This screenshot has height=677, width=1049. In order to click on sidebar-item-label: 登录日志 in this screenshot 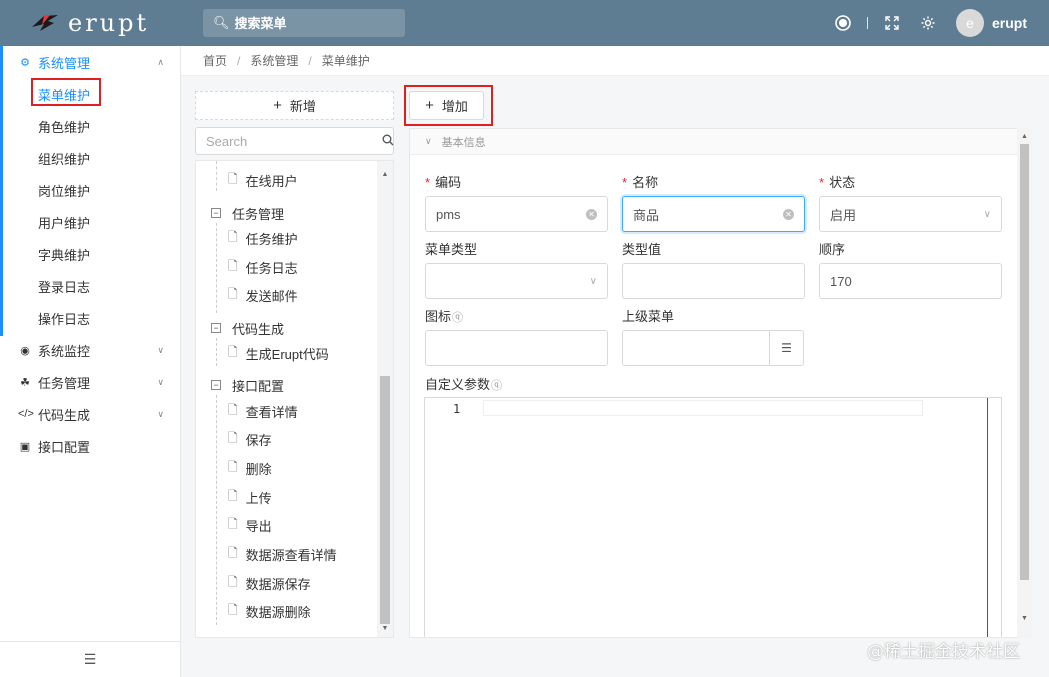, I will do `click(64, 287)`.